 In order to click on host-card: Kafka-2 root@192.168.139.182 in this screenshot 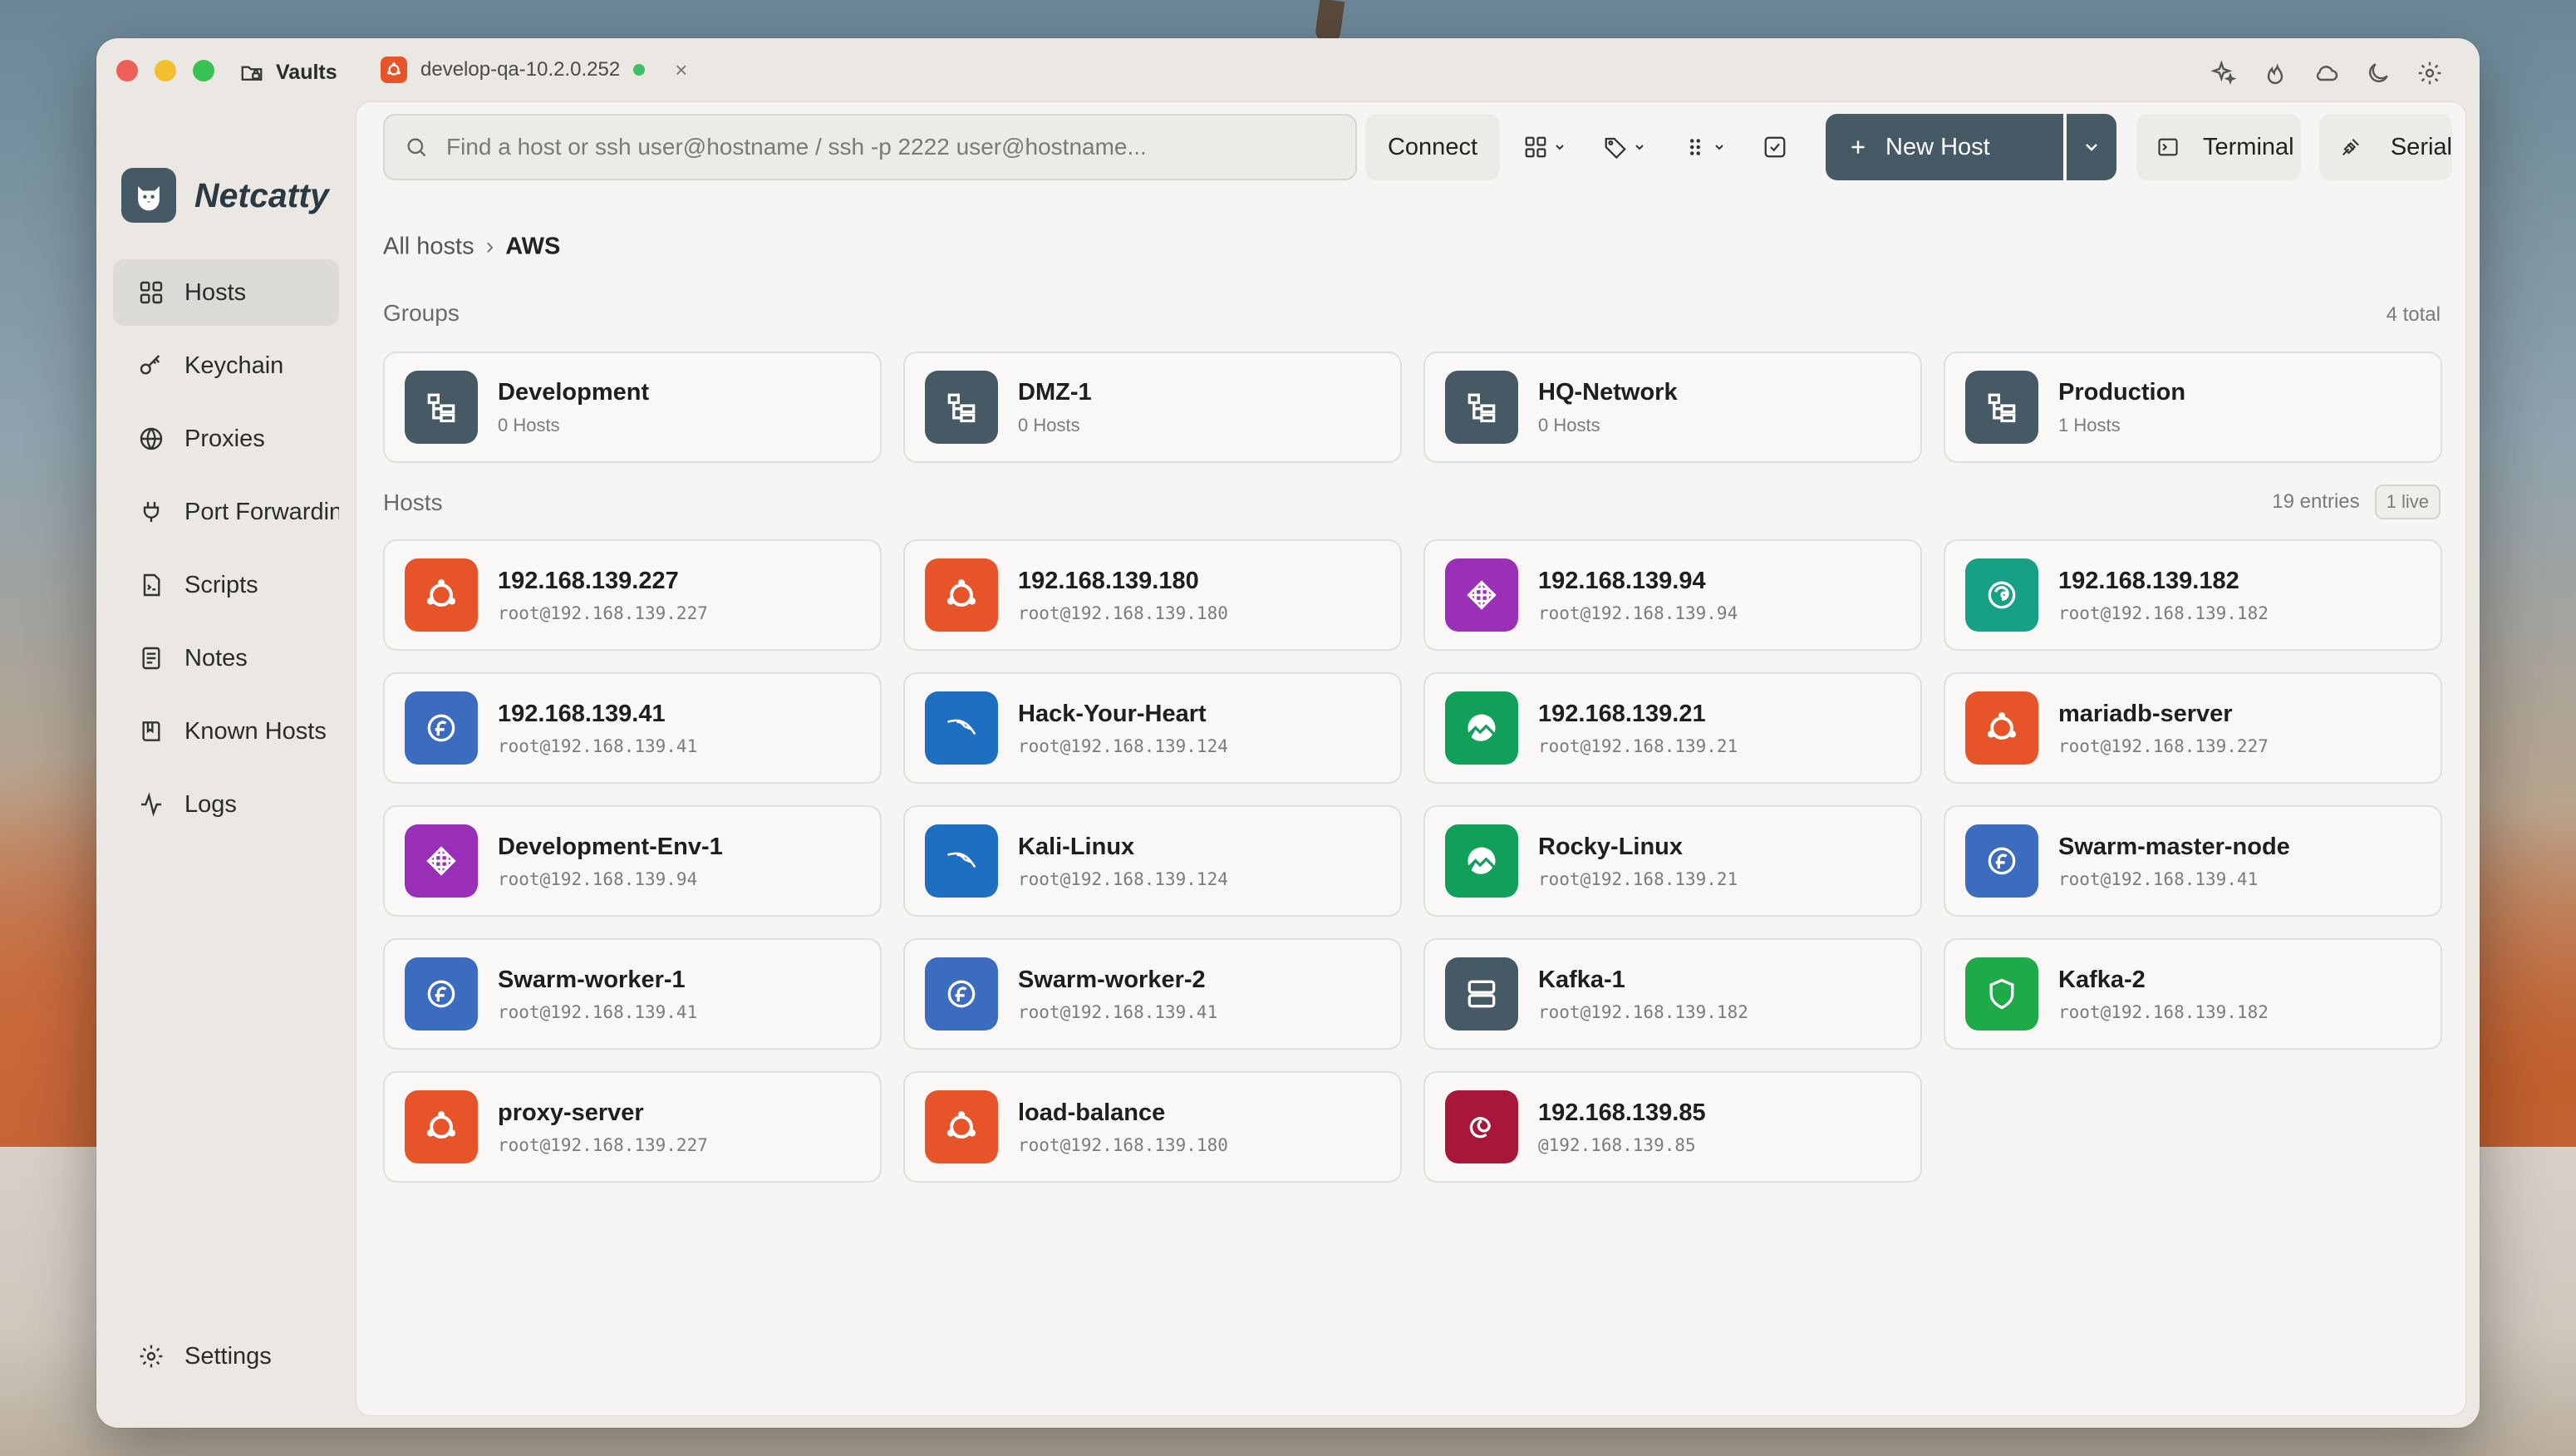, I will do `click(2193, 994)`.